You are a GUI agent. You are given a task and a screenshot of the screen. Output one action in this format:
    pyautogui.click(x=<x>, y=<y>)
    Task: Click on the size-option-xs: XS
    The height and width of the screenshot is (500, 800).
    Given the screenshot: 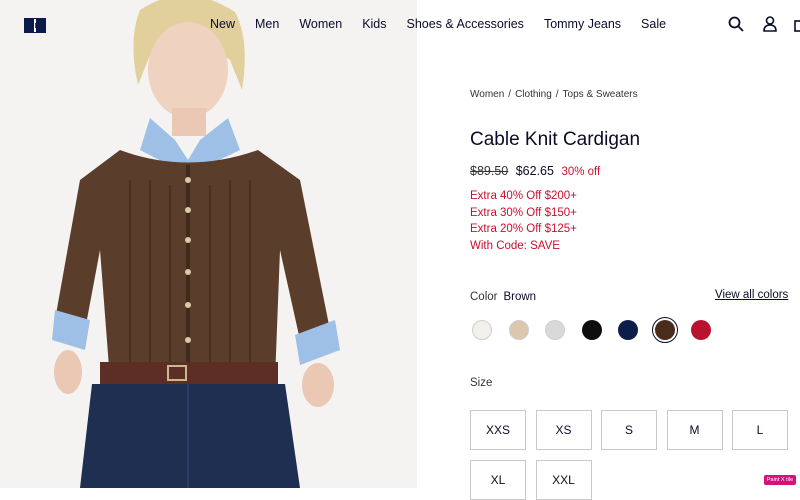 What is the action you would take?
    pyautogui.click(x=563, y=430)
    